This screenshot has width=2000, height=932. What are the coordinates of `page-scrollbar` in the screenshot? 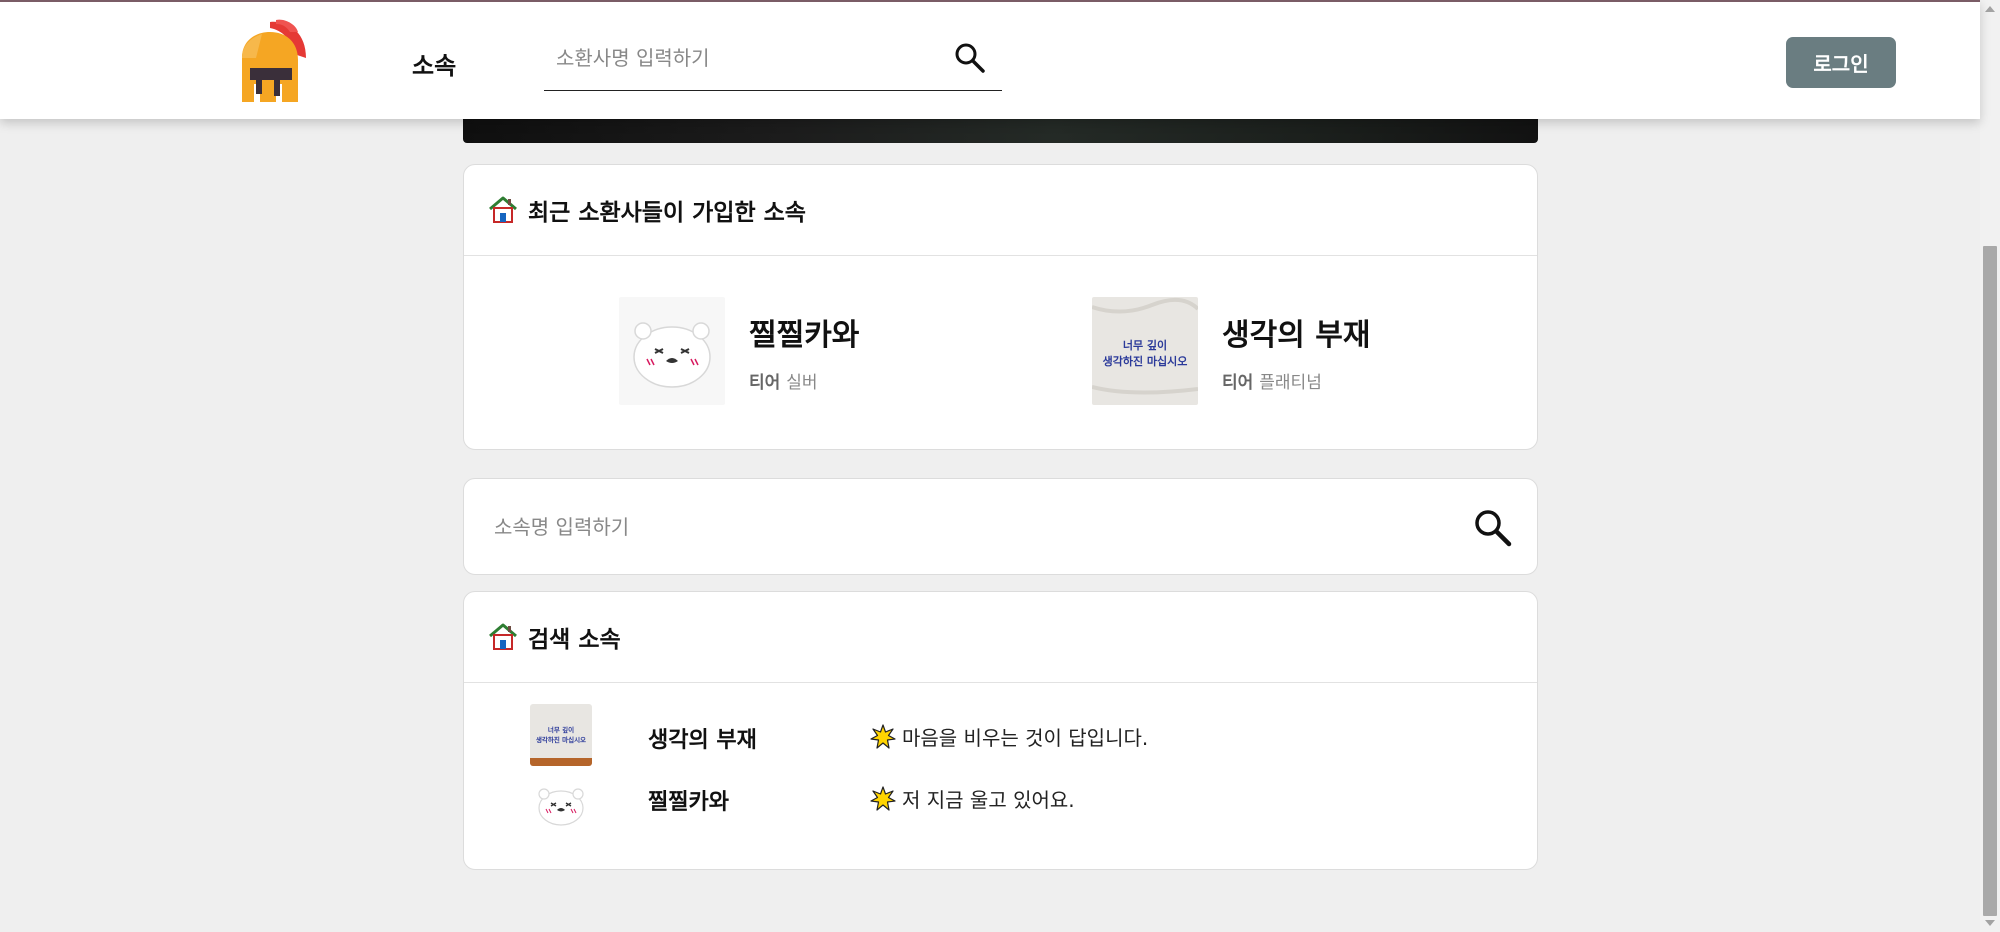 It's located at (1990, 466).